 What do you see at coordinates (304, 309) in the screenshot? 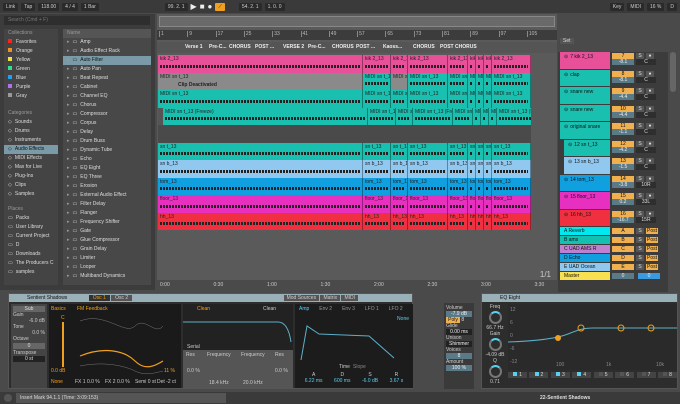
I see `env-tab: Amp` at bounding box center [304, 309].